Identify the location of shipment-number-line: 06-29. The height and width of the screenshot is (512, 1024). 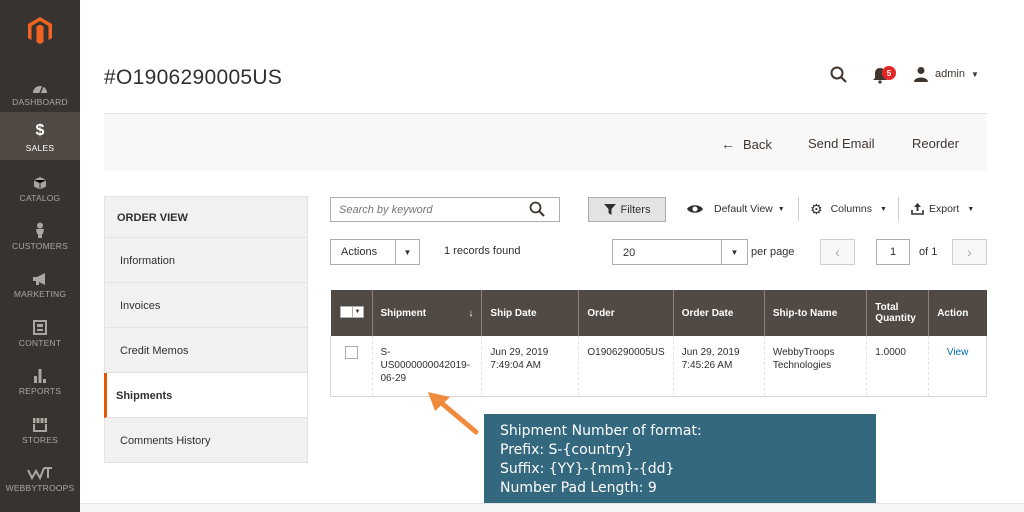
(393, 378).